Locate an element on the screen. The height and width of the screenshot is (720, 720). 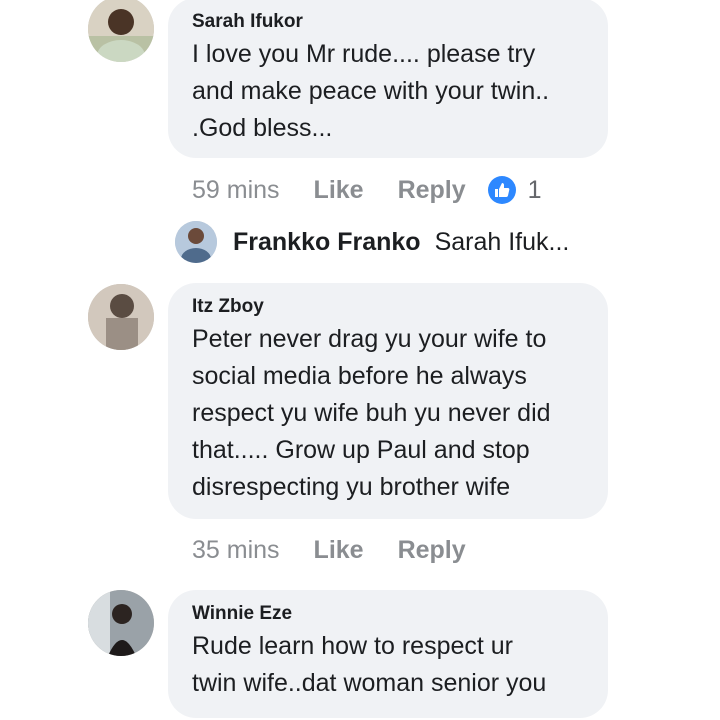
comment-author: Sarah Ifukor is located at coordinates (388, 22).